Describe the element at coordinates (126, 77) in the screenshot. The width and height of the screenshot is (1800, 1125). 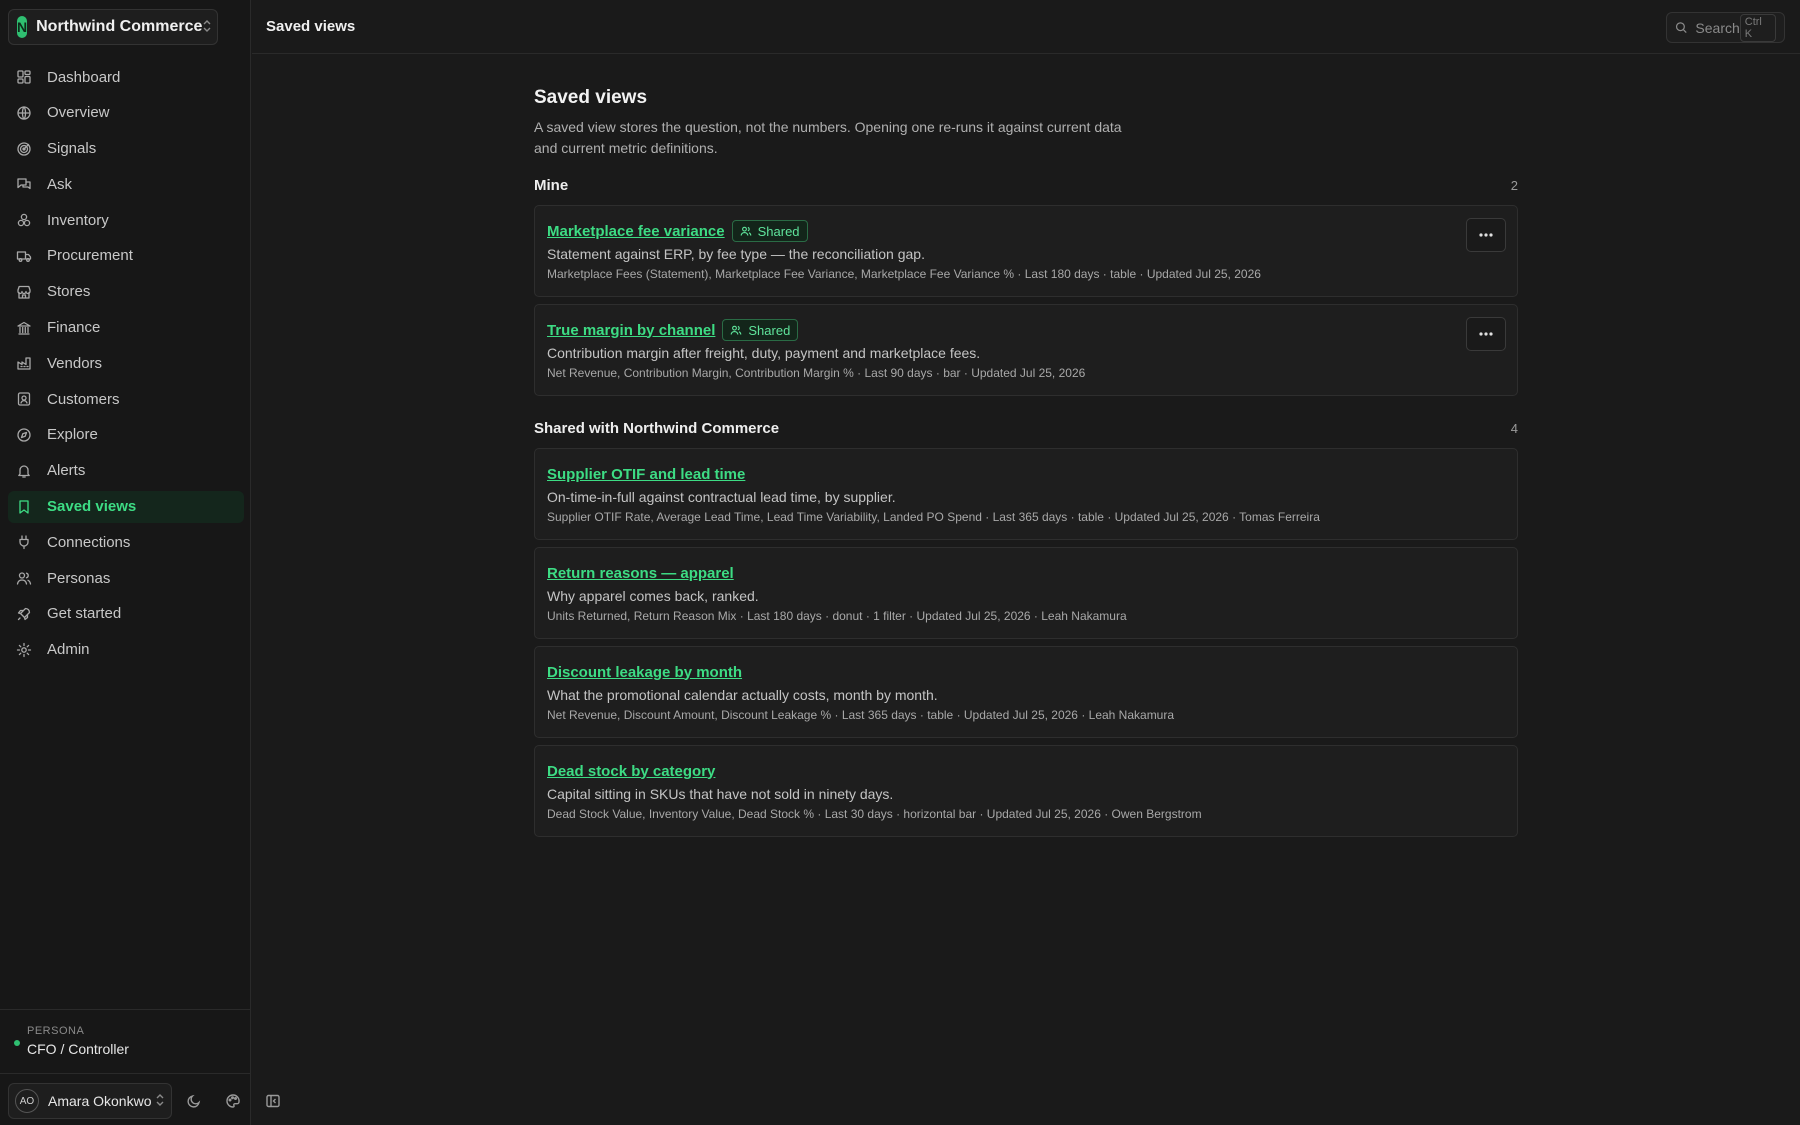
I see `sidebar-item-dashboard: Dashboard` at that location.